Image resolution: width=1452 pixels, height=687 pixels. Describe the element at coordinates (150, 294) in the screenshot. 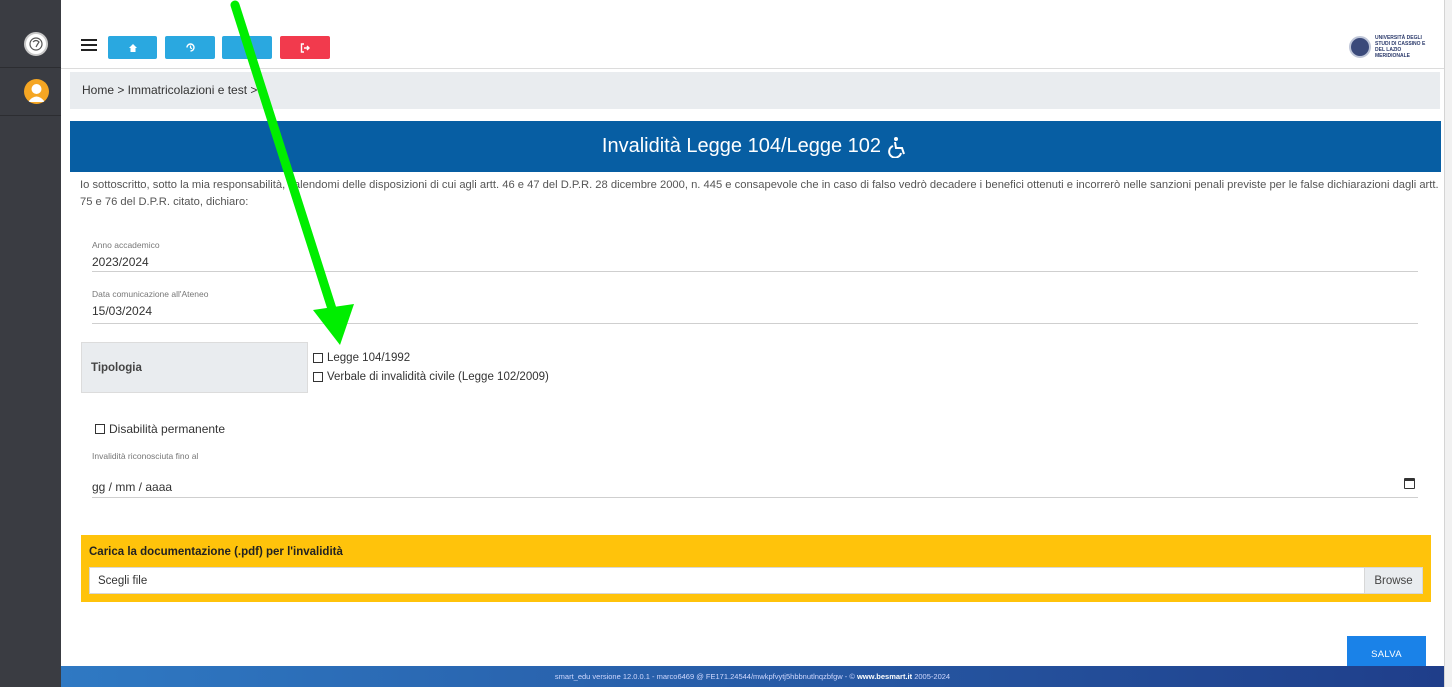

I see `data-comunicazione-label: Data comunicazione all'Ateneo` at that location.